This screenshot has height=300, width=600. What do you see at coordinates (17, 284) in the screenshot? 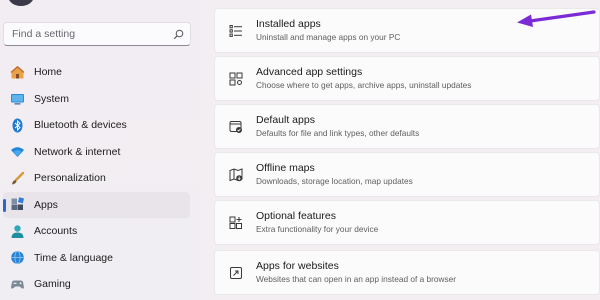
I see `gaming-icon` at bounding box center [17, 284].